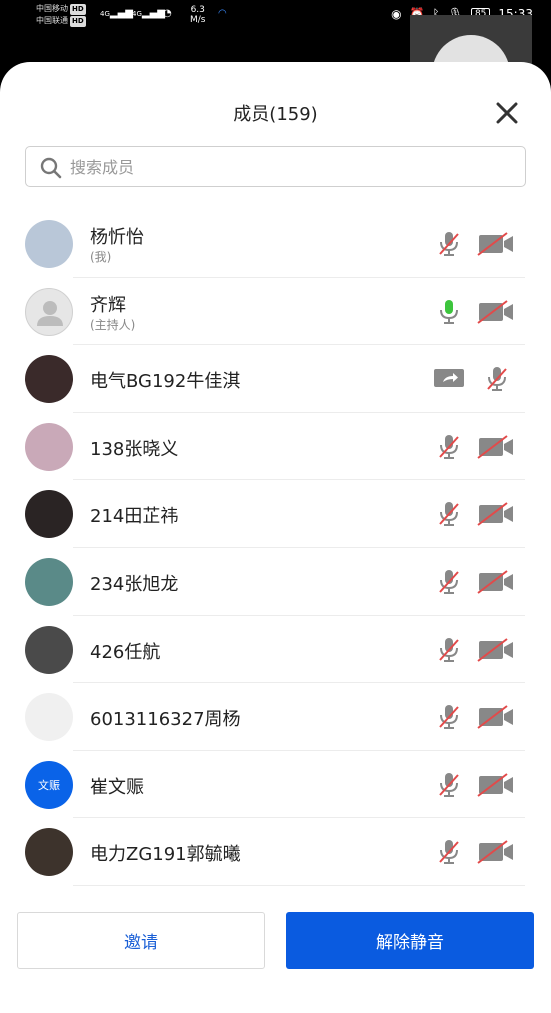  What do you see at coordinates (449, 379) in the screenshot?
I see `screen-share-icon` at bounding box center [449, 379].